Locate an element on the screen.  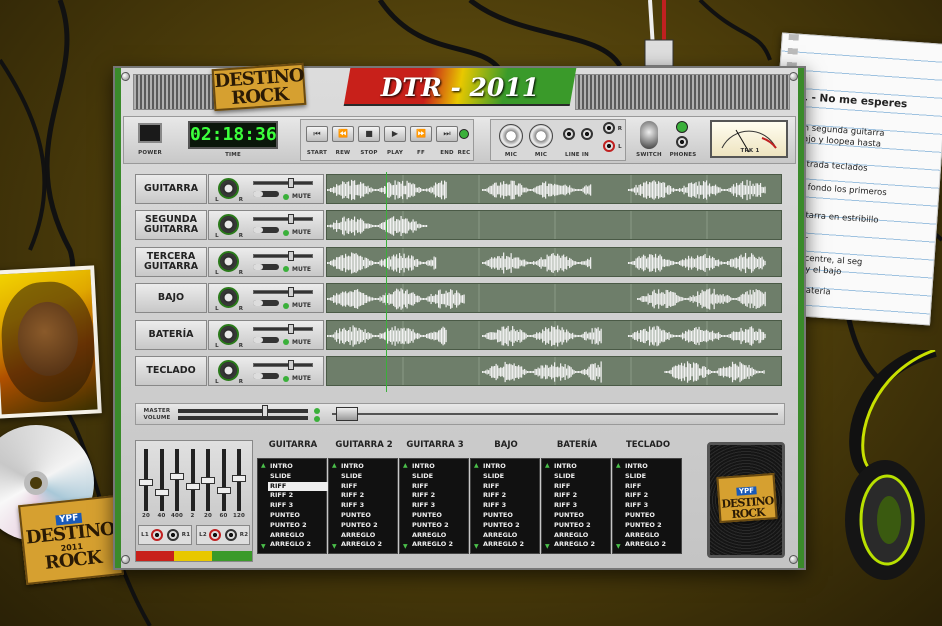
rew-button: ⏪ is located at coordinates (343, 134).